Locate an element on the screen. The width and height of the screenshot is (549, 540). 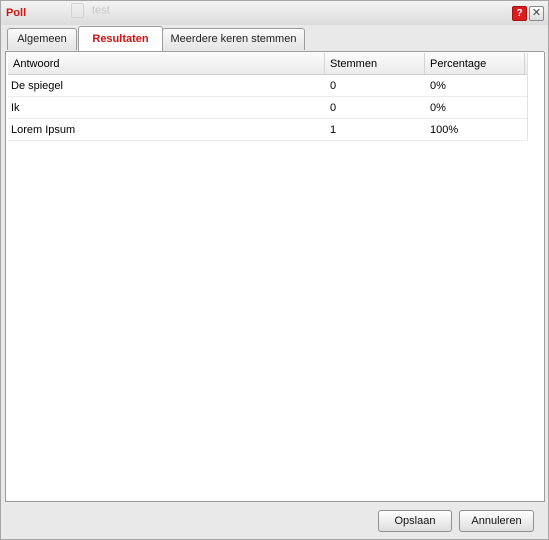
table-header: Antwoord Stemmen Percentage is located at coordinates (267, 64).